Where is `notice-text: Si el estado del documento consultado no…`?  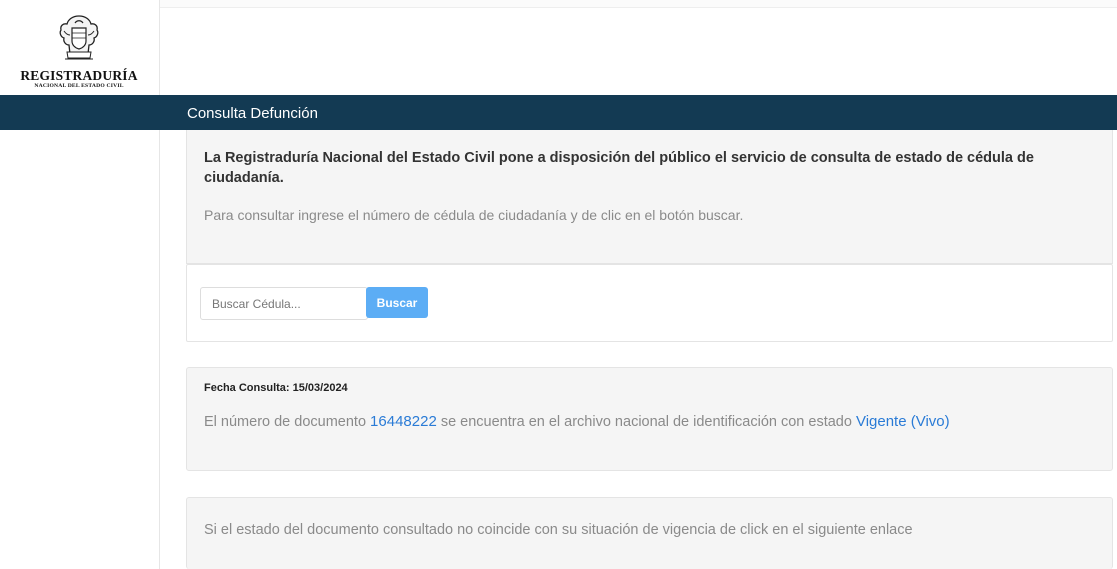 notice-text: Si el estado del documento consultado no… is located at coordinates (558, 530).